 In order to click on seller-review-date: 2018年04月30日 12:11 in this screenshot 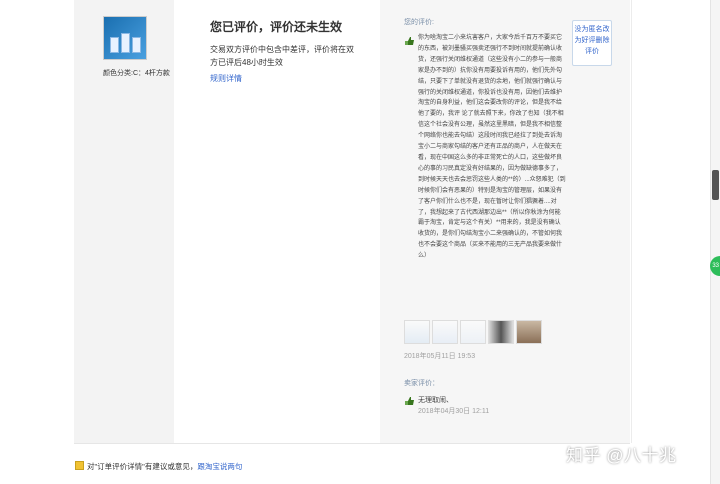, I will do `click(454, 411)`.